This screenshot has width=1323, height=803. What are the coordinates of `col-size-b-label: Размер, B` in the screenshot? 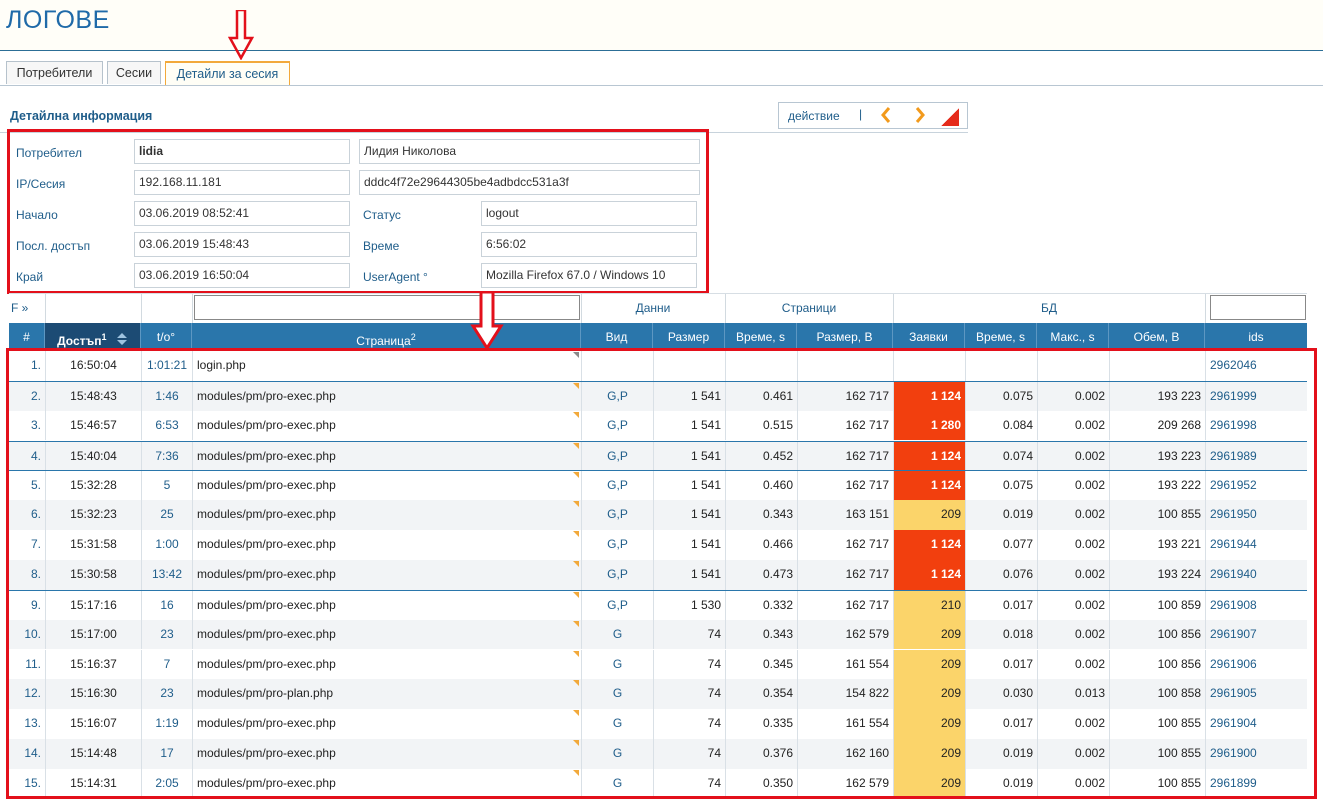 It's located at (844, 337).